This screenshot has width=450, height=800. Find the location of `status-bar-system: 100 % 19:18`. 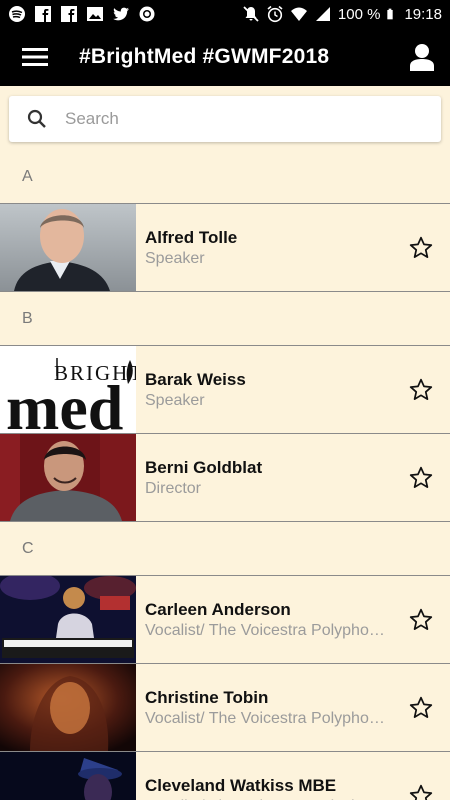

status-bar-system: 100 % 19:18 is located at coordinates (342, 14).